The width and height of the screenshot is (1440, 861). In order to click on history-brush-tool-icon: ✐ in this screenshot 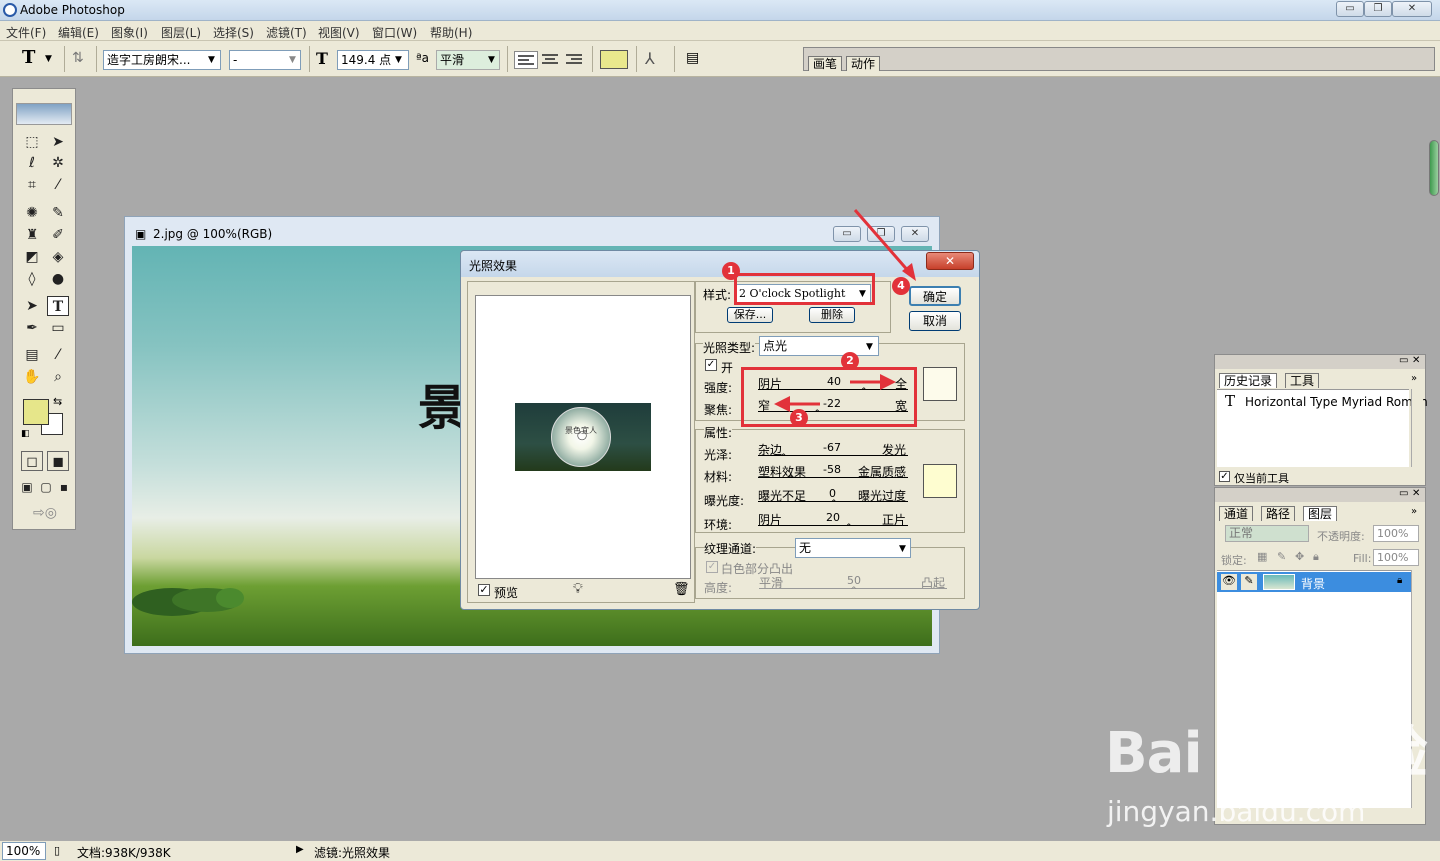, I will do `click(58, 235)`.